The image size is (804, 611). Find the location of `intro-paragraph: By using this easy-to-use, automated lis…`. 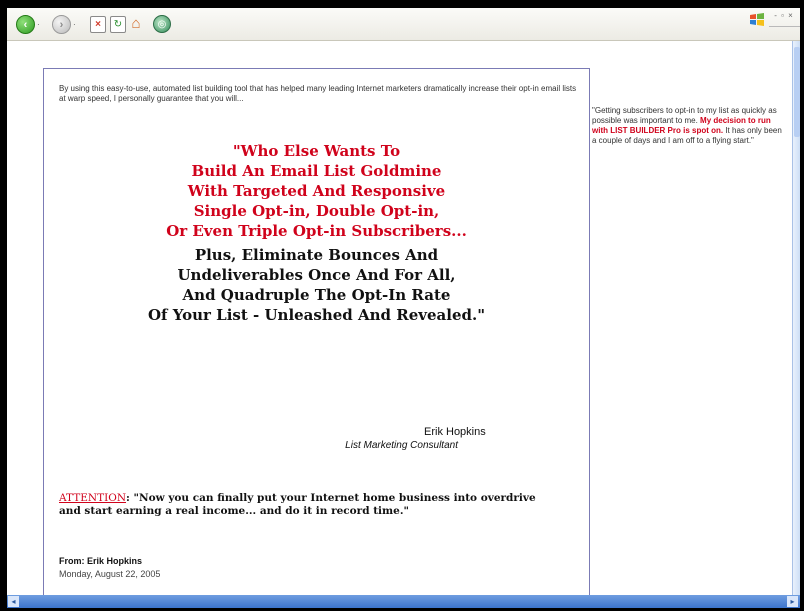

intro-paragraph: By using this easy-to-use, automated lis… is located at coordinates (318, 93).